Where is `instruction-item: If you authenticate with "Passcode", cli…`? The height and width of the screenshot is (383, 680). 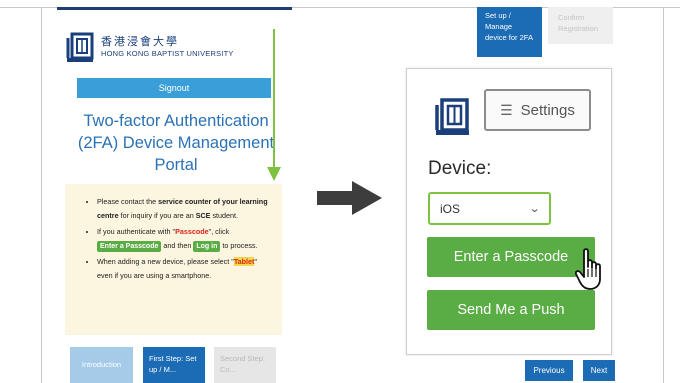 instruction-item: If you authenticate with "Passcode", cli… is located at coordinates (185, 238).